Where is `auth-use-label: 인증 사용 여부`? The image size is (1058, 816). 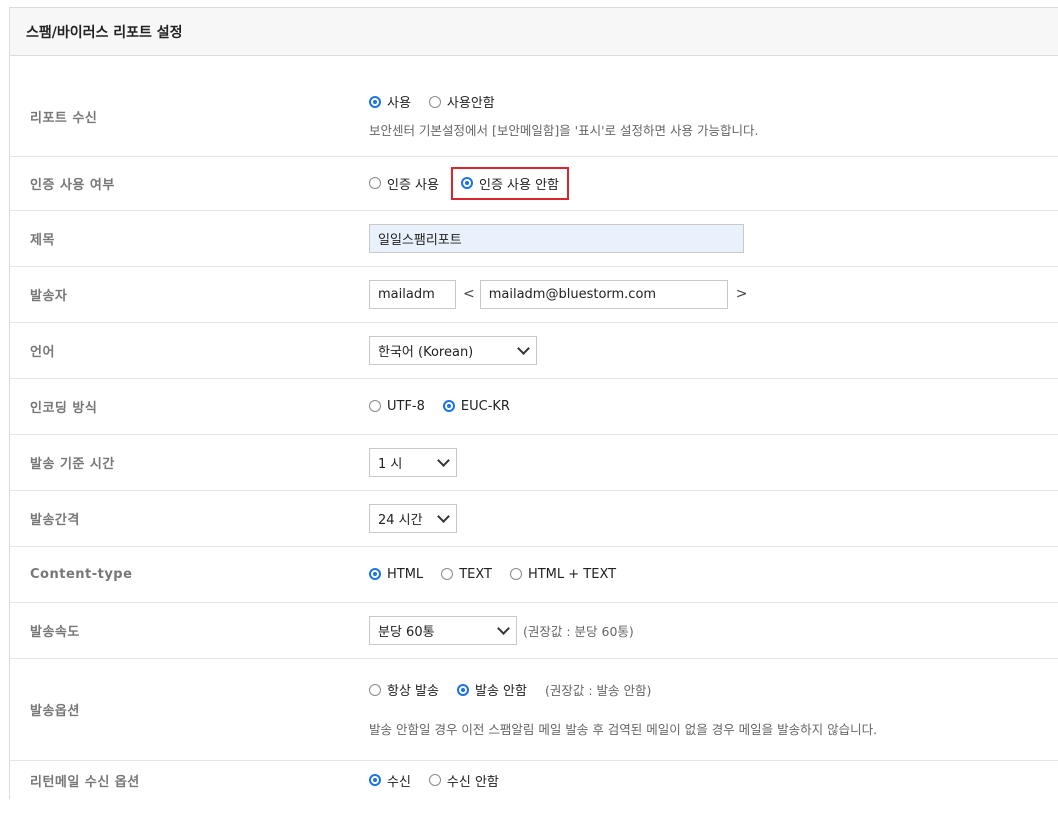
auth-use-label: 인증 사용 여부 is located at coordinates (72, 185).